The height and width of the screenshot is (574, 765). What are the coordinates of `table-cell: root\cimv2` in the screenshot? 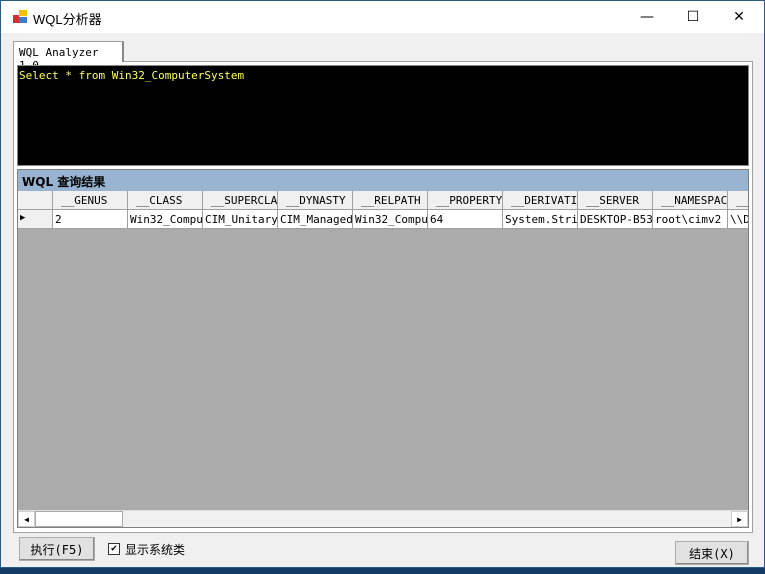 It's located at (690, 219).